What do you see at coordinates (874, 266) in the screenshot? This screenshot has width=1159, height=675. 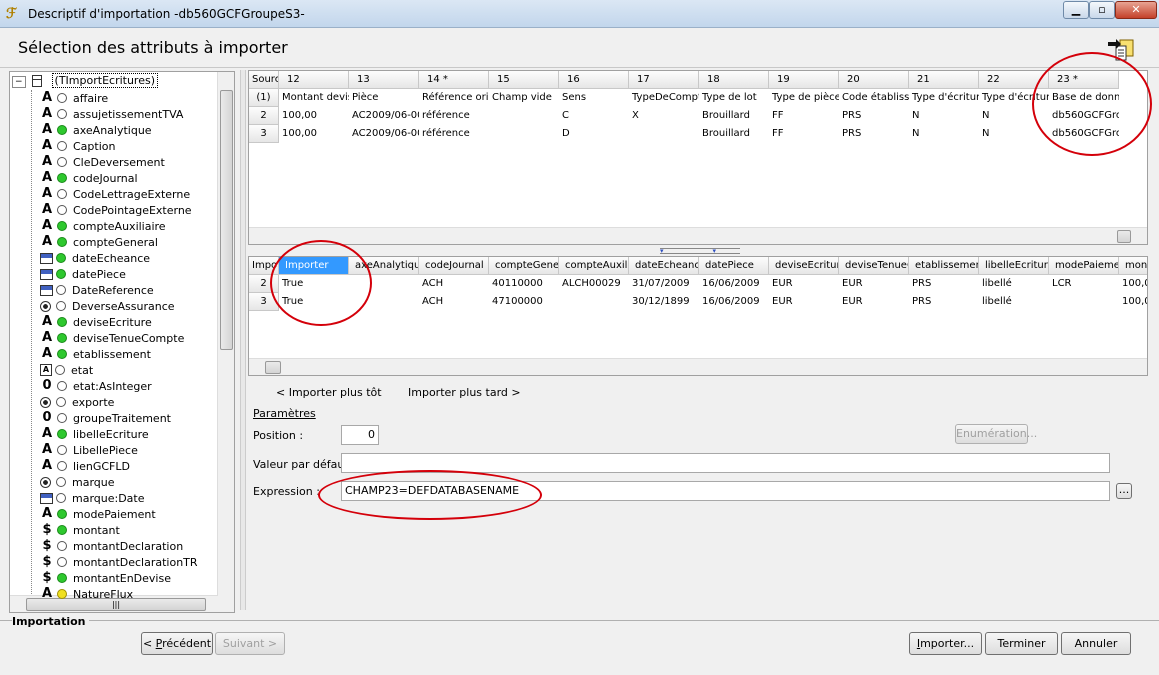 I see `import-column-header: deviseTenueC` at bounding box center [874, 266].